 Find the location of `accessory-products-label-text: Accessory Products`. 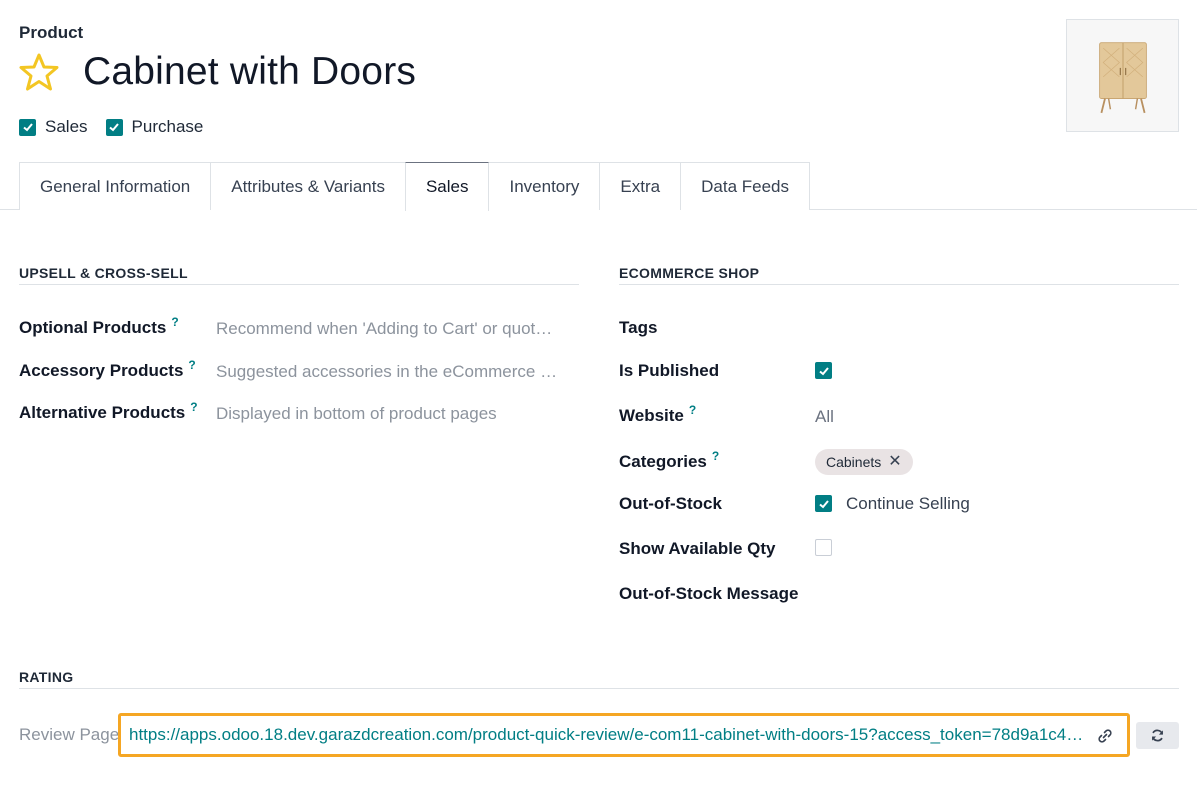

accessory-products-label-text: Accessory Products is located at coordinates (101, 370).